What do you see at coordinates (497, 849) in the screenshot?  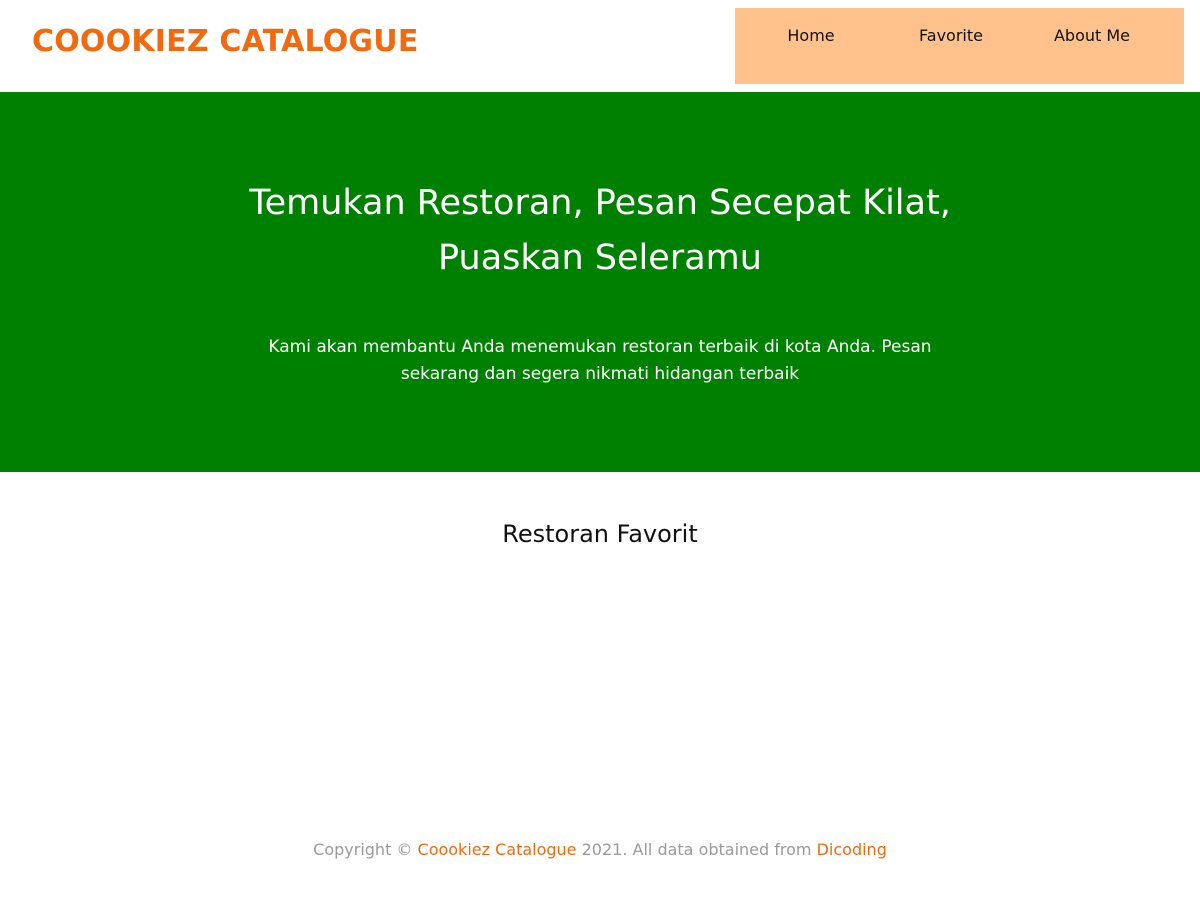 I see `footer-brand-link: Coookiez Catalogue` at bounding box center [497, 849].